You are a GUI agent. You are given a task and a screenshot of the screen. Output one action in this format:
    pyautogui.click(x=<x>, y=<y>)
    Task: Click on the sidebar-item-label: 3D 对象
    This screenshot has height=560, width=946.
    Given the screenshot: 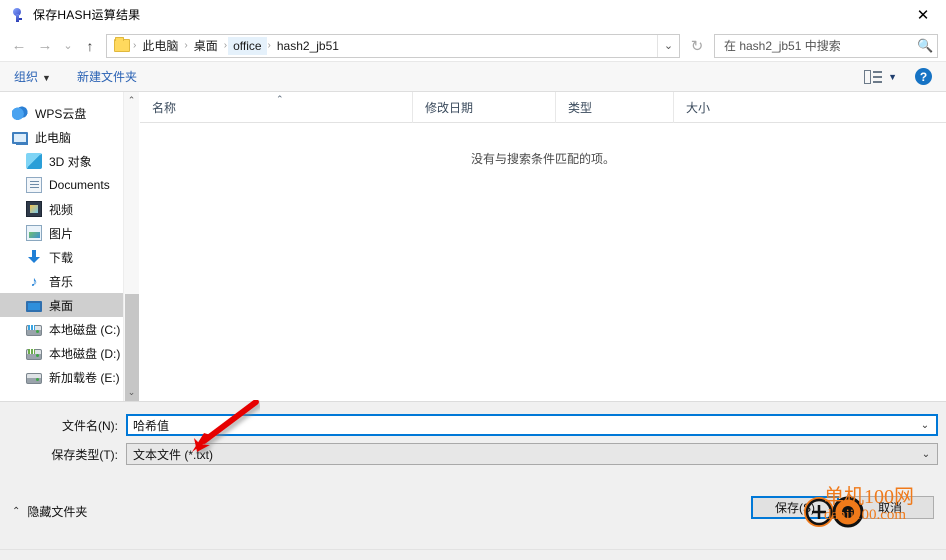 What is the action you would take?
    pyautogui.click(x=70, y=161)
    